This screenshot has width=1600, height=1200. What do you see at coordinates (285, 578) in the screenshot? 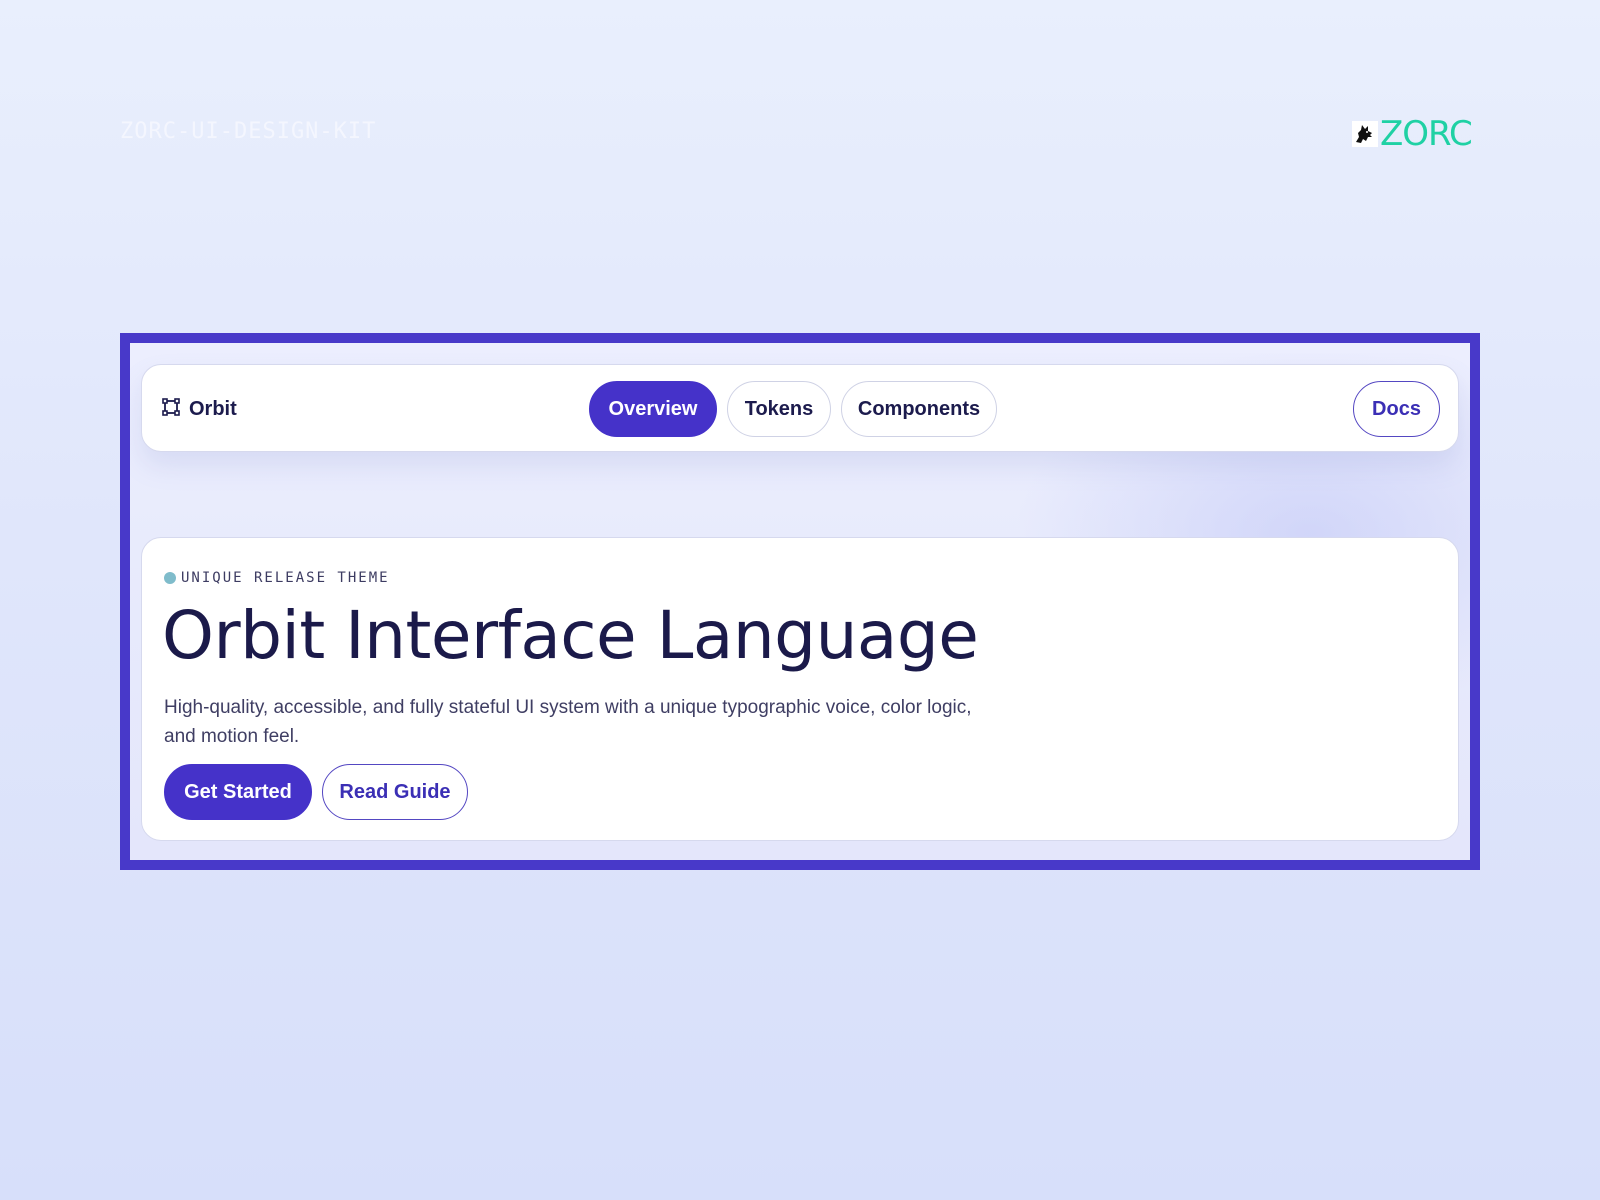
I see `eyebrow-label: UNIQUE RELEASE THEME` at bounding box center [285, 578].